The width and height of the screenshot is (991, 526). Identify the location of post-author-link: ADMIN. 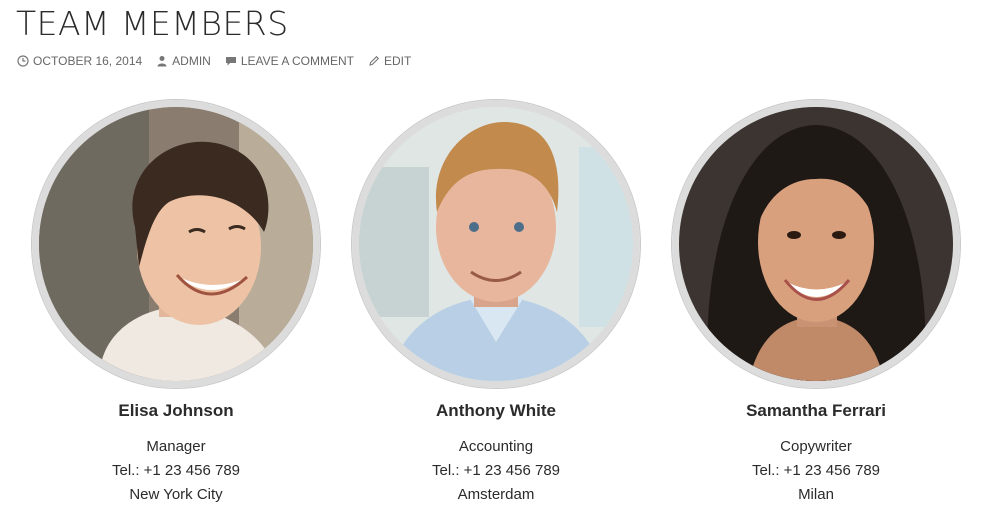
(191, 61).